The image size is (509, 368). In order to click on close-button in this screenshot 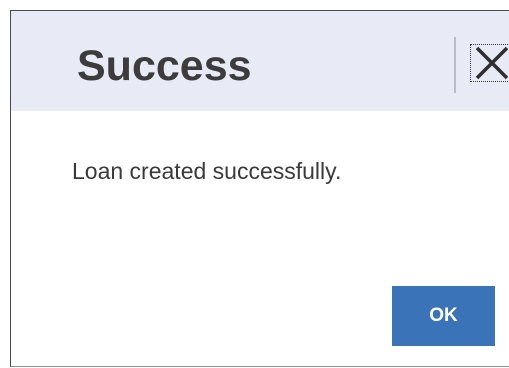, I will do `click(489, 63)`.